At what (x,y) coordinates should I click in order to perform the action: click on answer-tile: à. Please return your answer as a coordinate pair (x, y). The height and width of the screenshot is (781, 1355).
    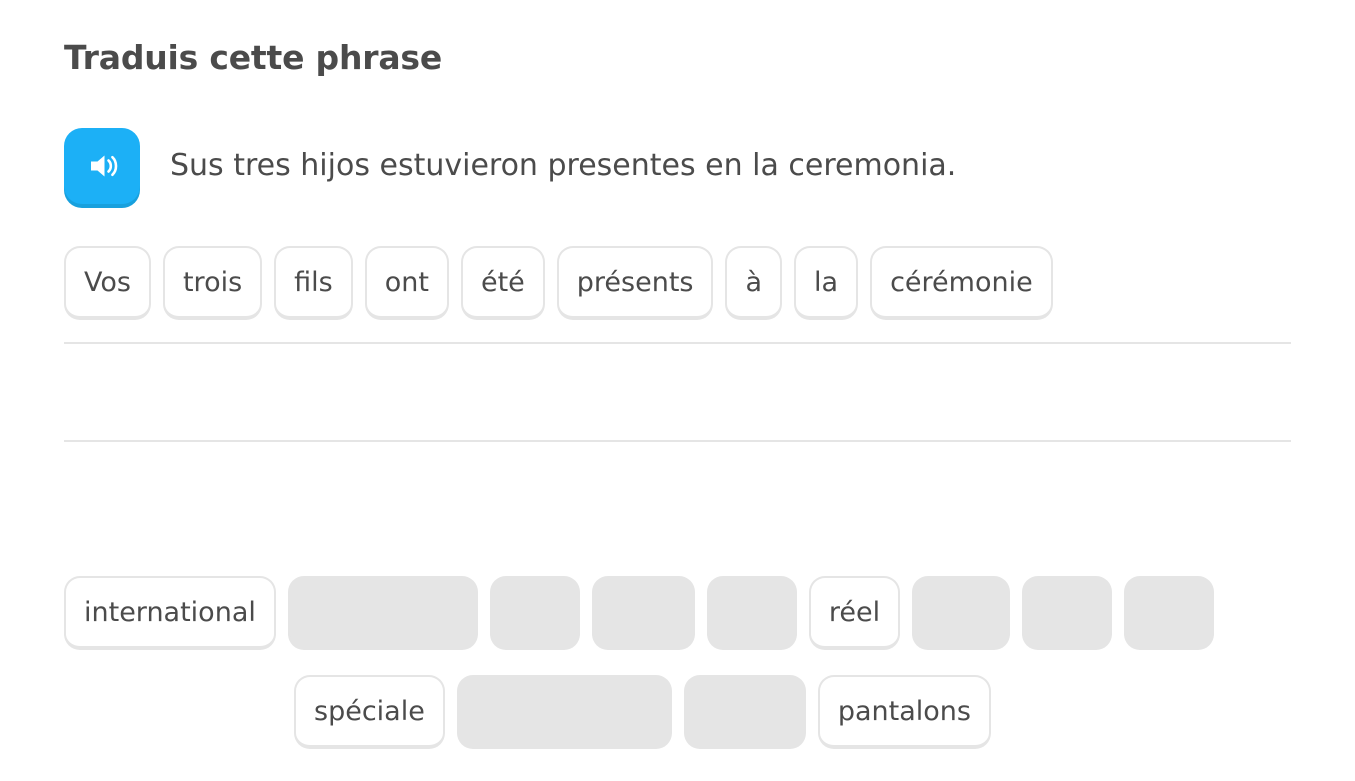
    Looking at the image, I should click on (754, 283).